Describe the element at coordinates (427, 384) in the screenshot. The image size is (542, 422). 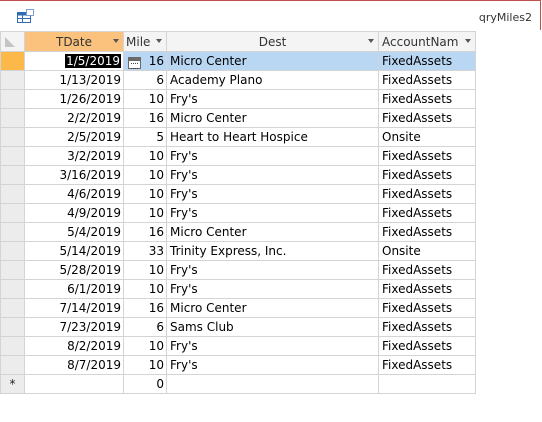
I see `cell-account` at that location.